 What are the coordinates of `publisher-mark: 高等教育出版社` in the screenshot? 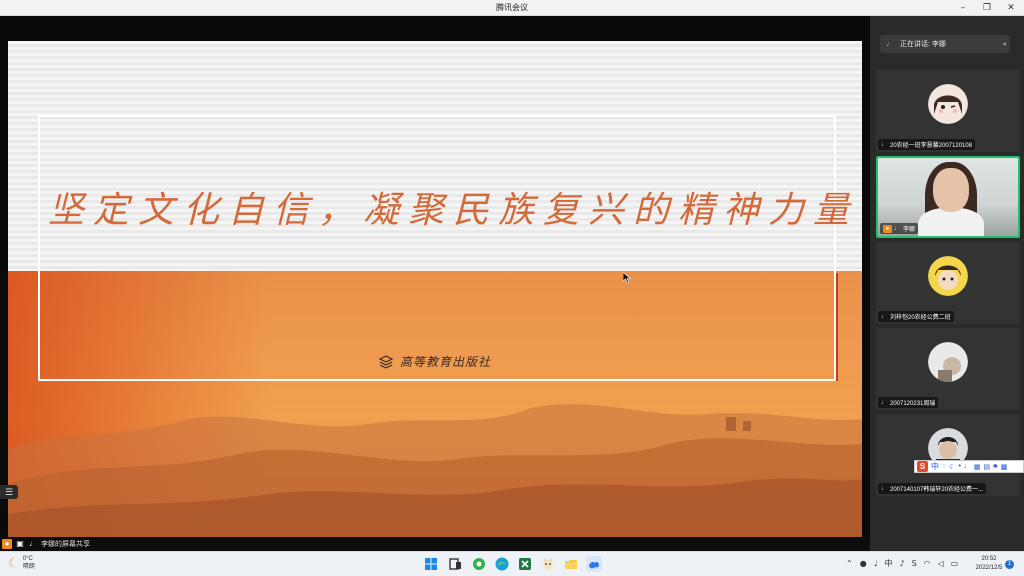 It's located at (434, 361).